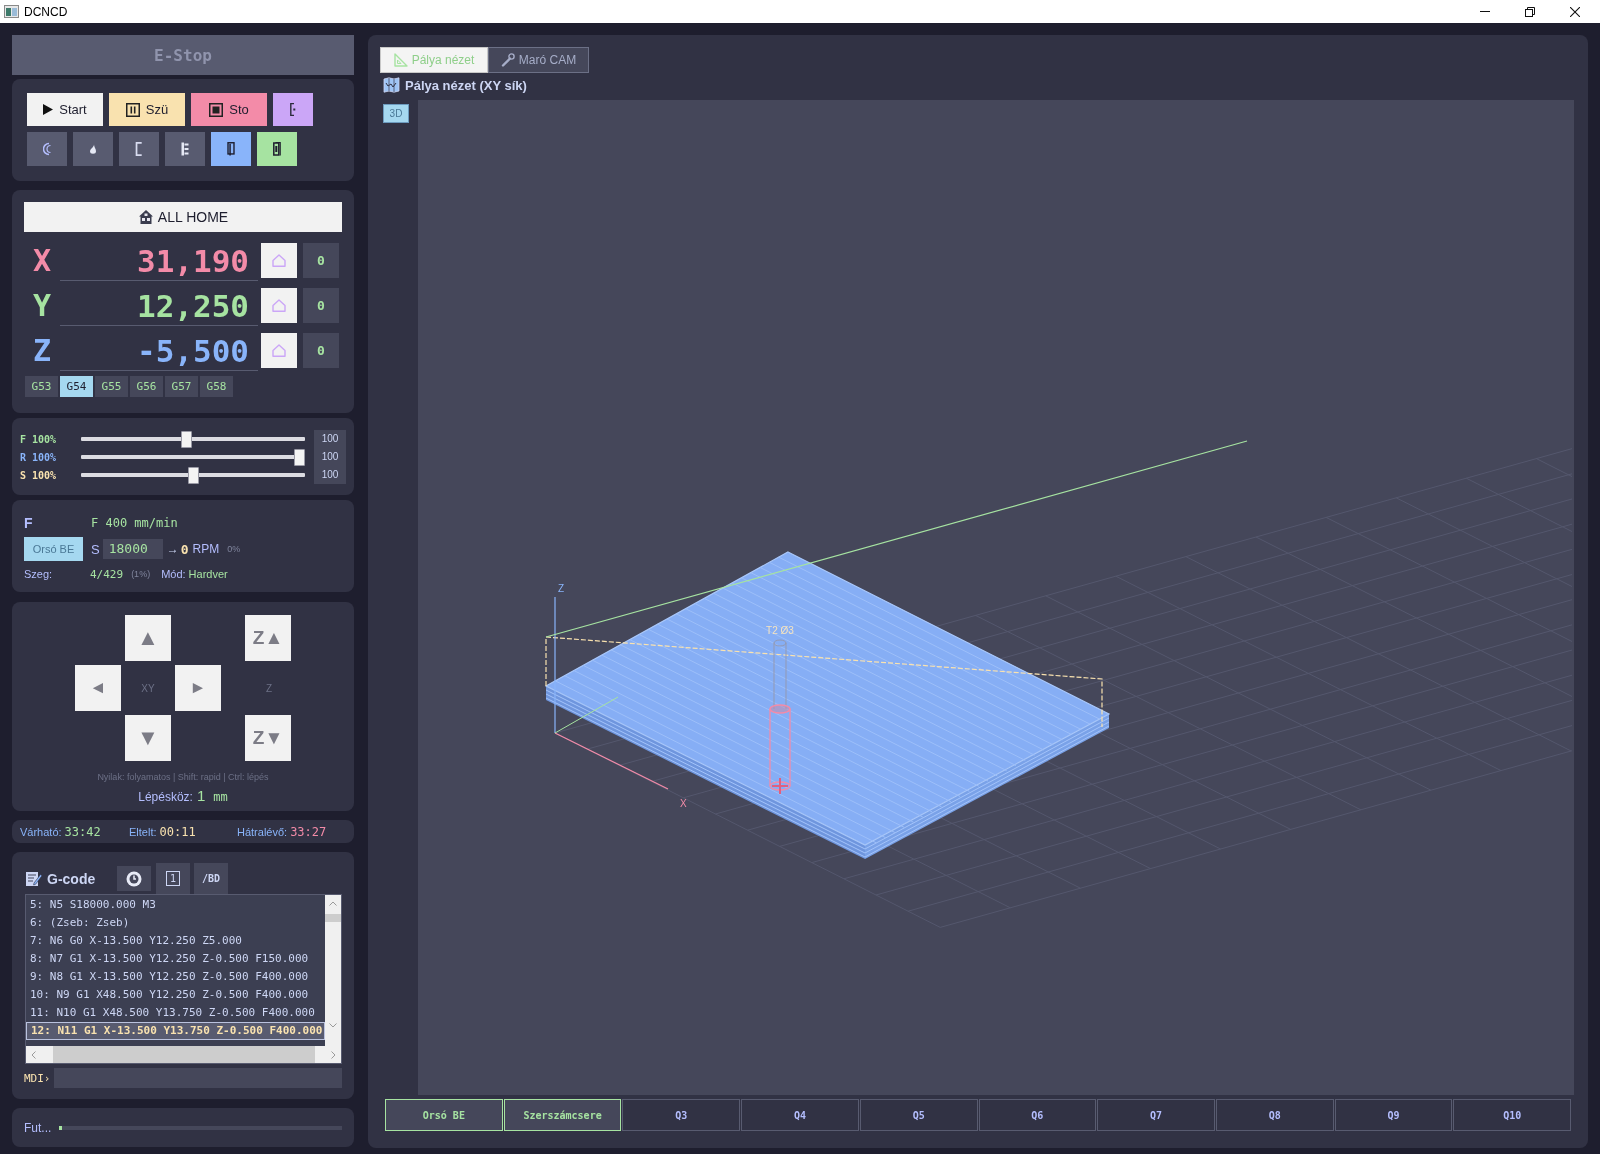 This screenshot has height=1154, width=1600. What do you see at coordinates (29, 523) in the screenshot?
I see `feed-title: F` at bounding box center [29, 523].